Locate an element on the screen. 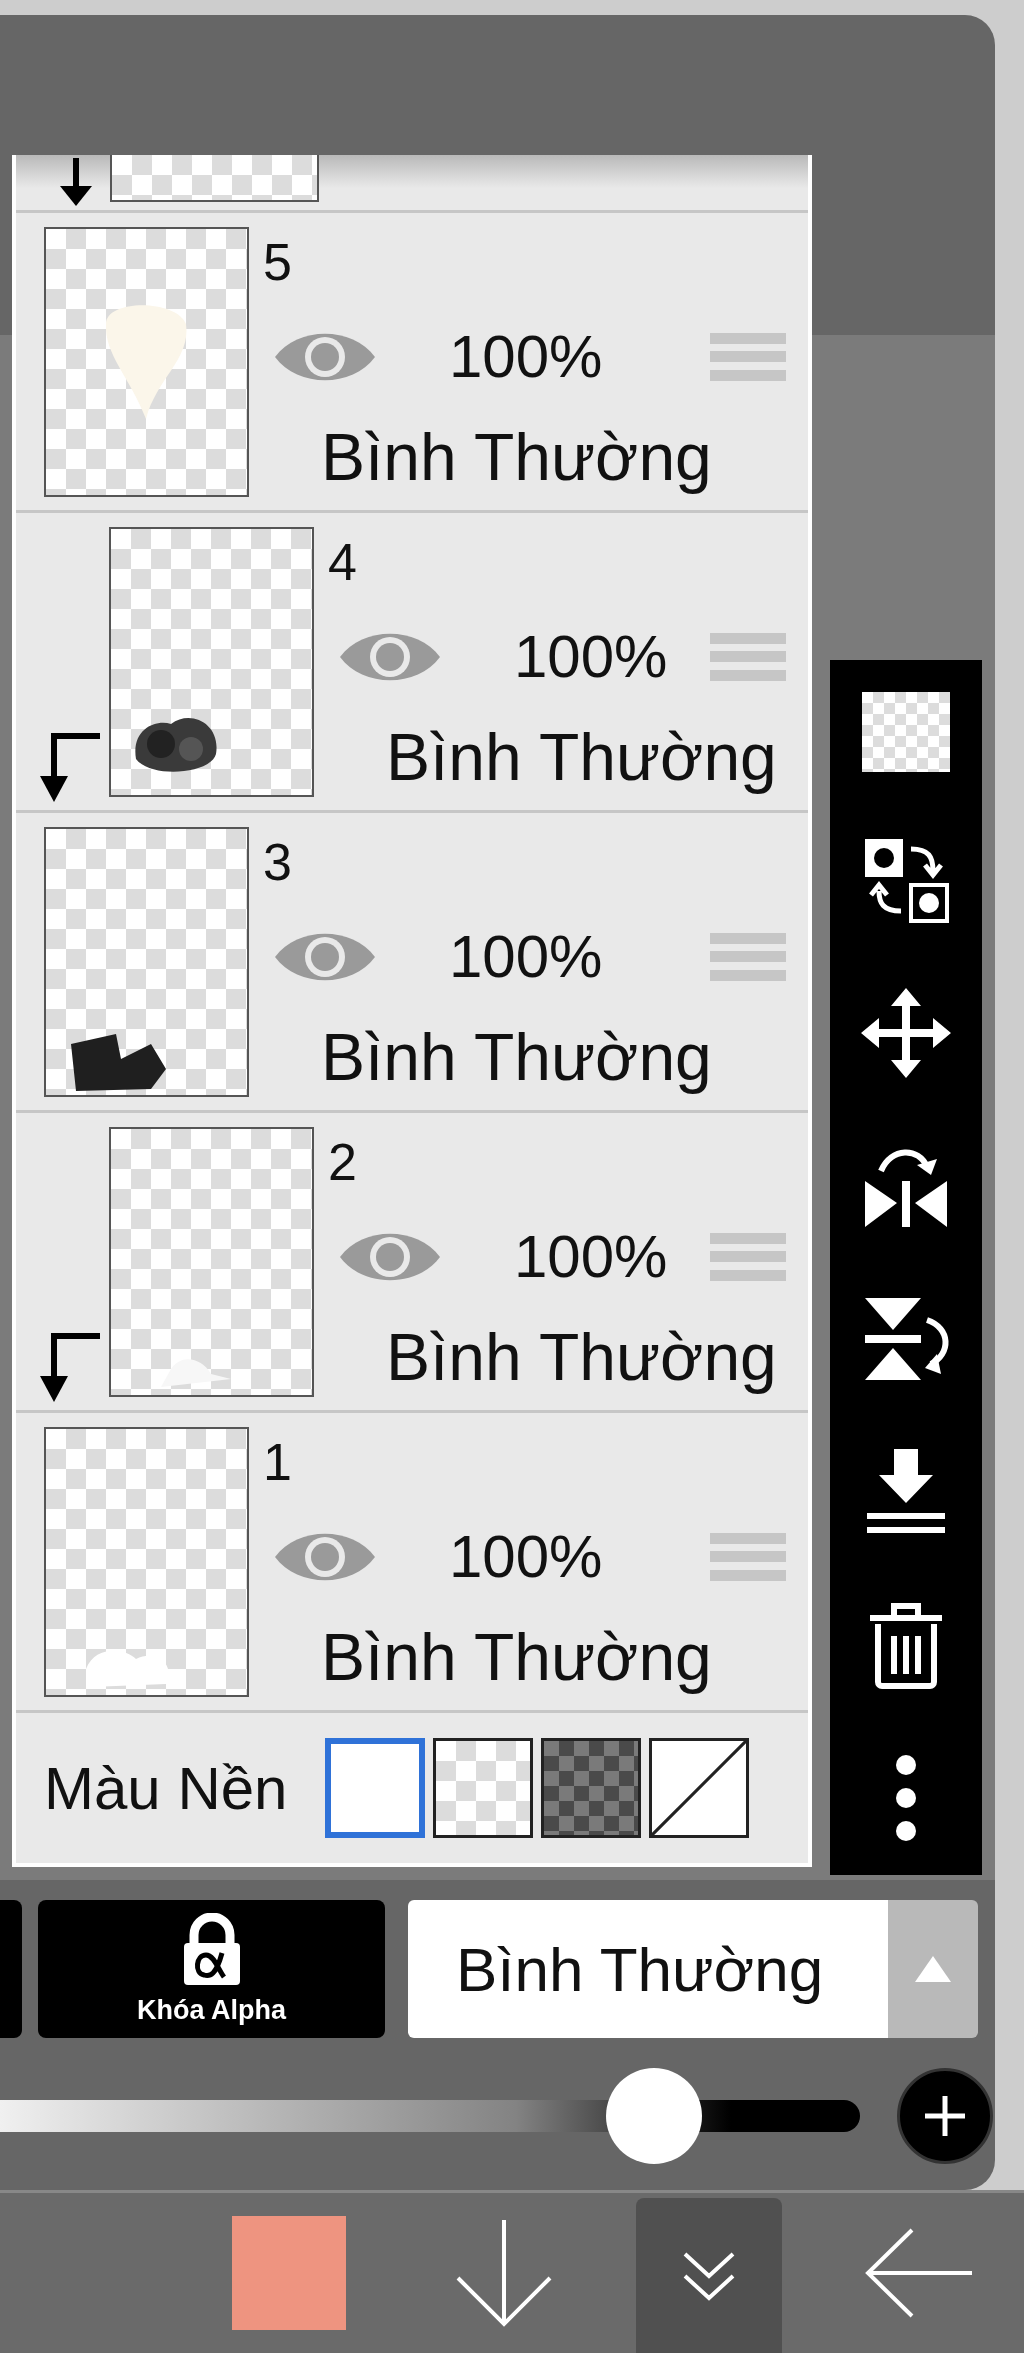 This screenshot has width=1024, height=2353. solid-background-option is located at coordinates (375, 1788).